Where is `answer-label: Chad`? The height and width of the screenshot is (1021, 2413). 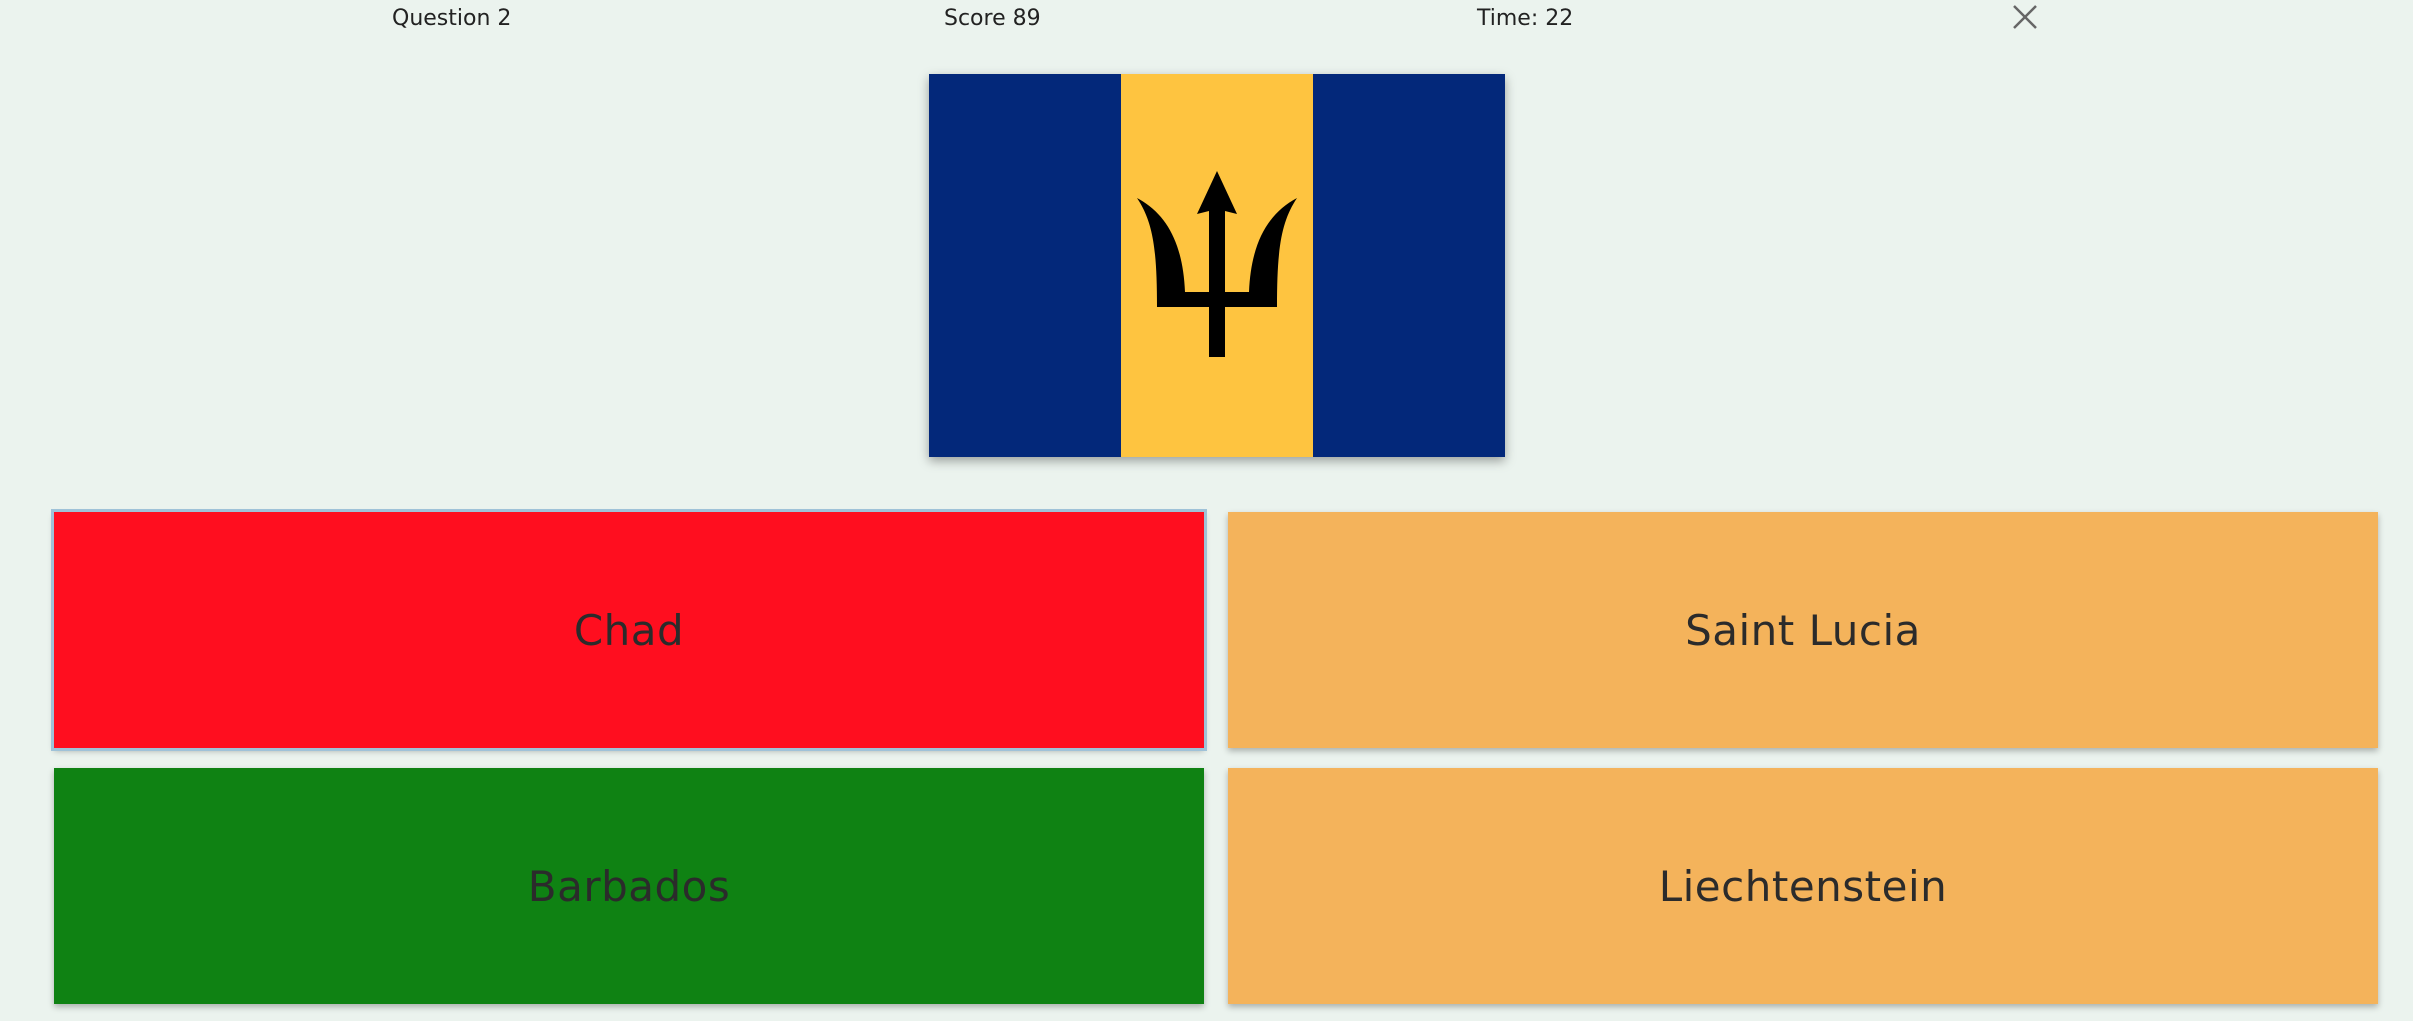
answer-label: Chad is located at coordinates (629, 630).